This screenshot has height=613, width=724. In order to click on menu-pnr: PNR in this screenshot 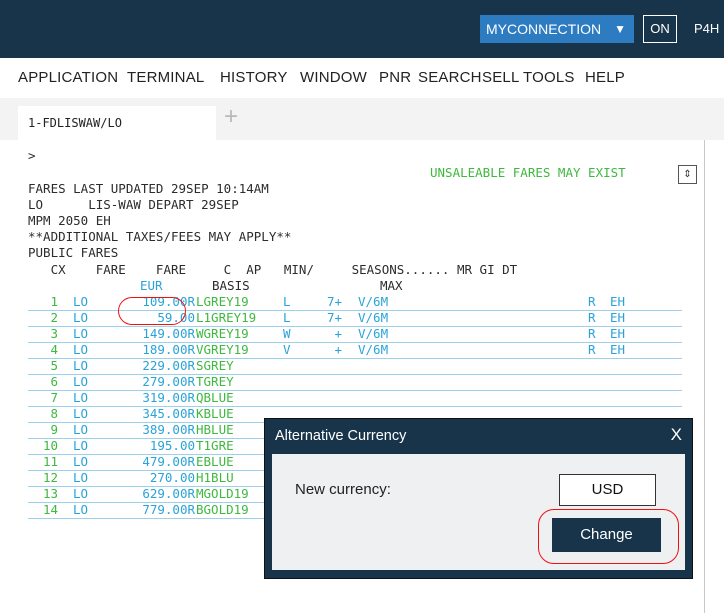, I will do `click(395, 77)`.